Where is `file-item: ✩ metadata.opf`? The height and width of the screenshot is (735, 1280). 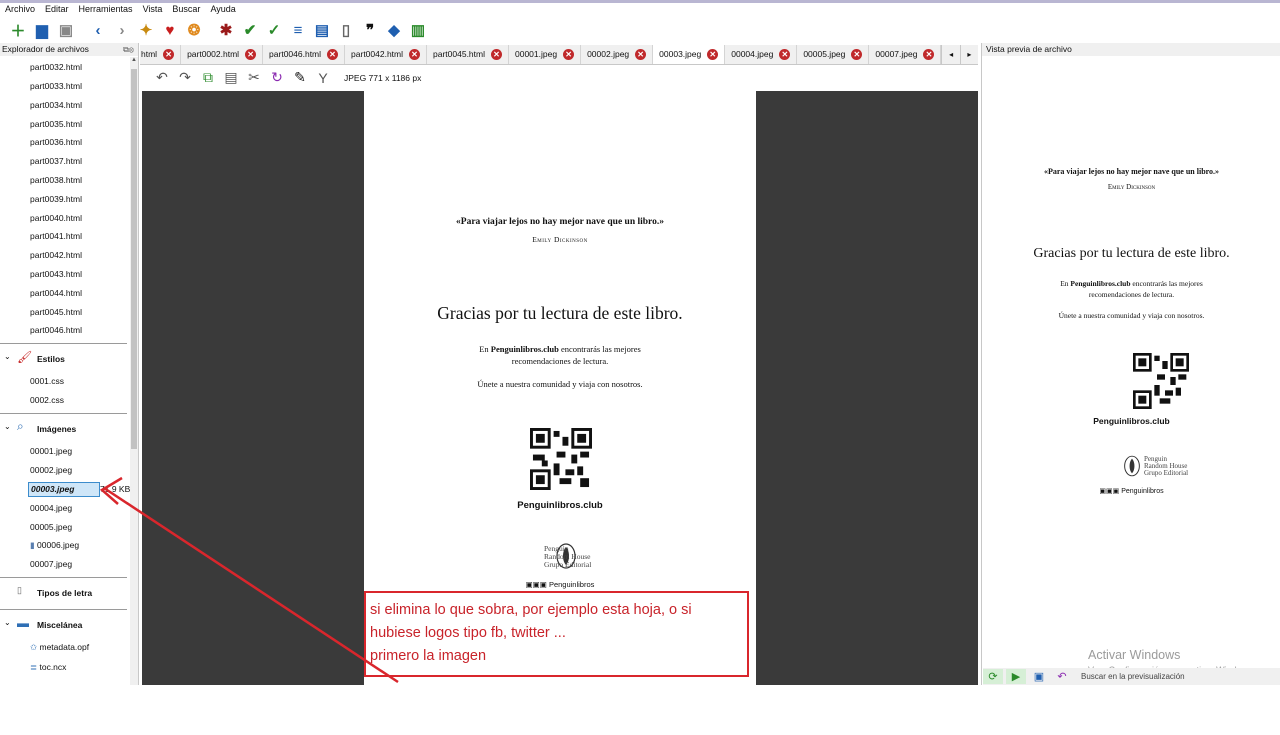 file-item: ✩ metadata.opf is located at coordinates (59, 647).